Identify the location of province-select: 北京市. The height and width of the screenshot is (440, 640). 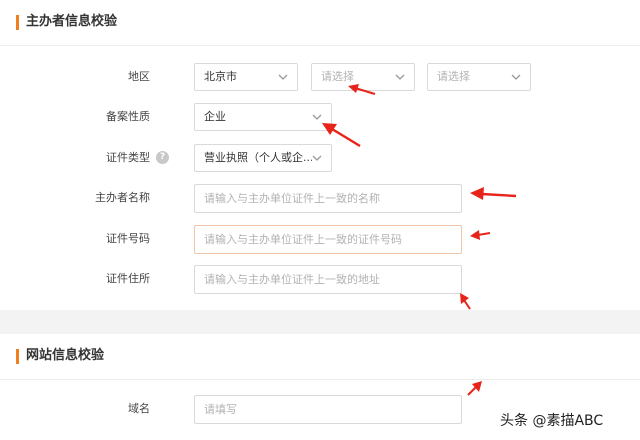
(246, 77).